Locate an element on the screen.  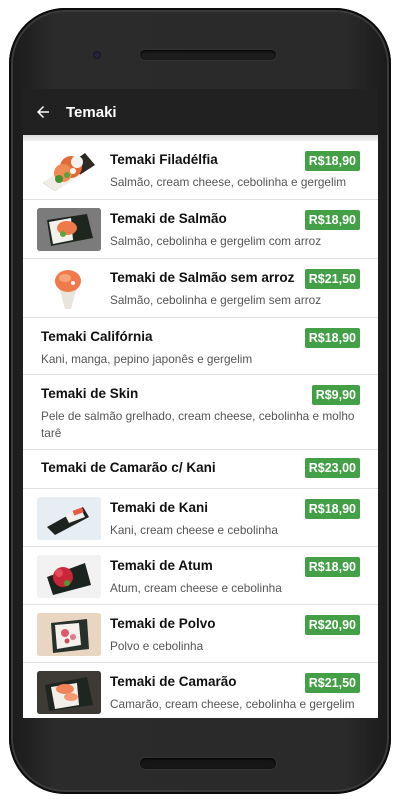
earpiece-speaker is located at coordinates (208, 55).